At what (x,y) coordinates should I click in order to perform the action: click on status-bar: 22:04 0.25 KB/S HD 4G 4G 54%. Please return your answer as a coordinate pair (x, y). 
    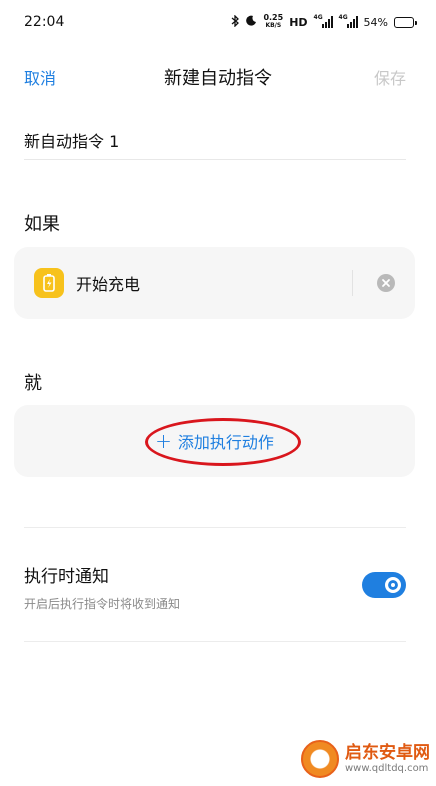
    Looking at the image, I should click on (218, 22).